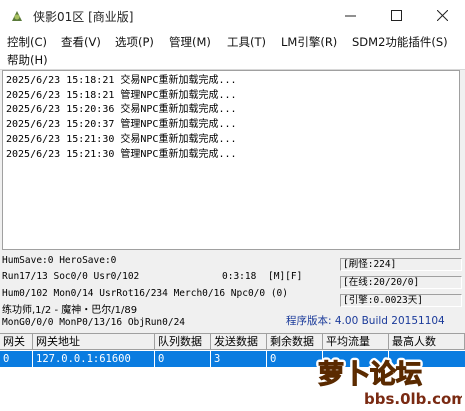 The height and width of the screenshot is (411, 465). Describe the element at coordinates (94, 359) in the screenshot. I see `cell-address: 127.0.0.1:61600` at that location.